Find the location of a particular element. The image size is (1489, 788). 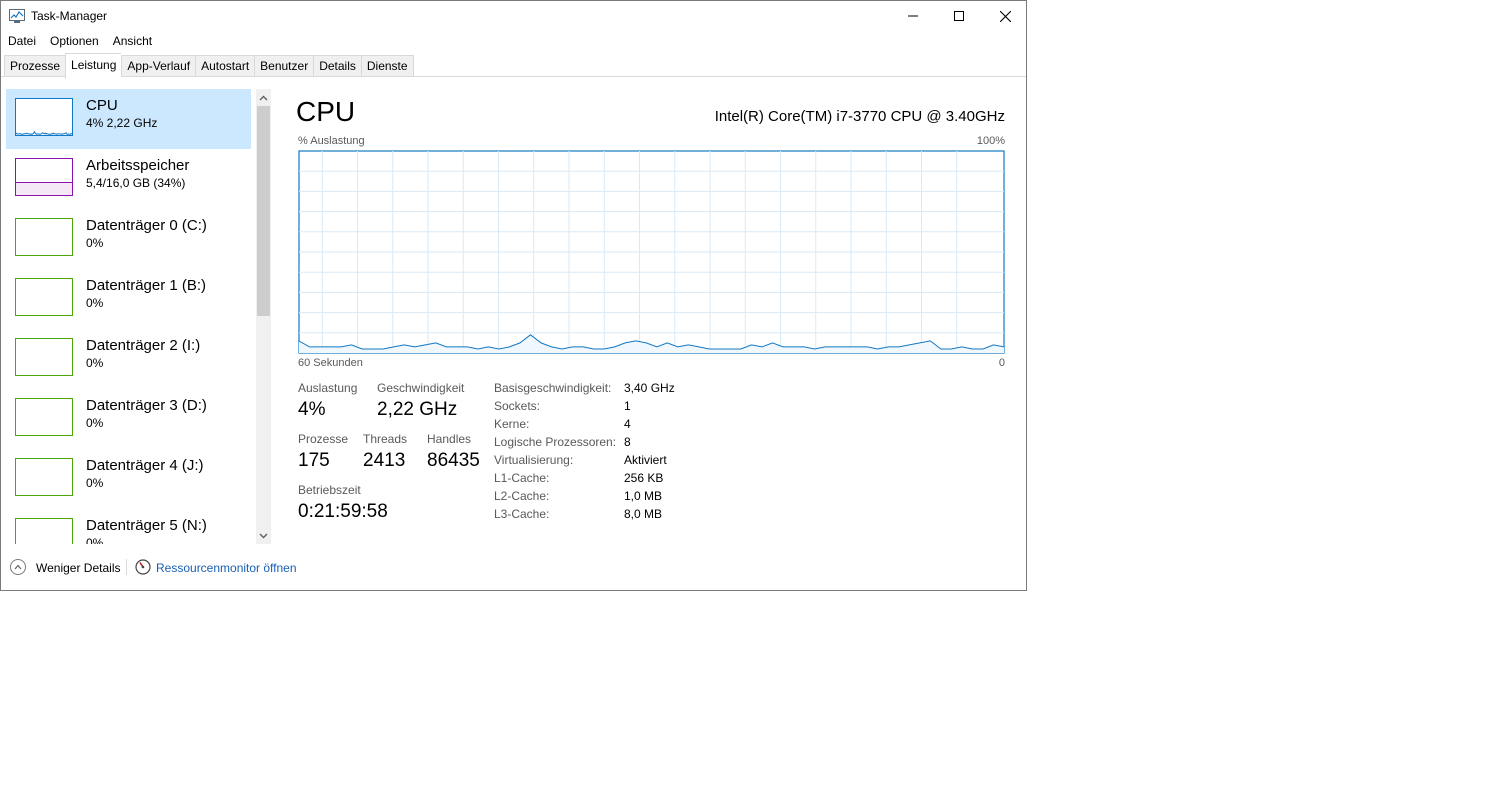

footer: Weniger Details Ressourcenmonitor öffnen is located at coordinates (513, 568).